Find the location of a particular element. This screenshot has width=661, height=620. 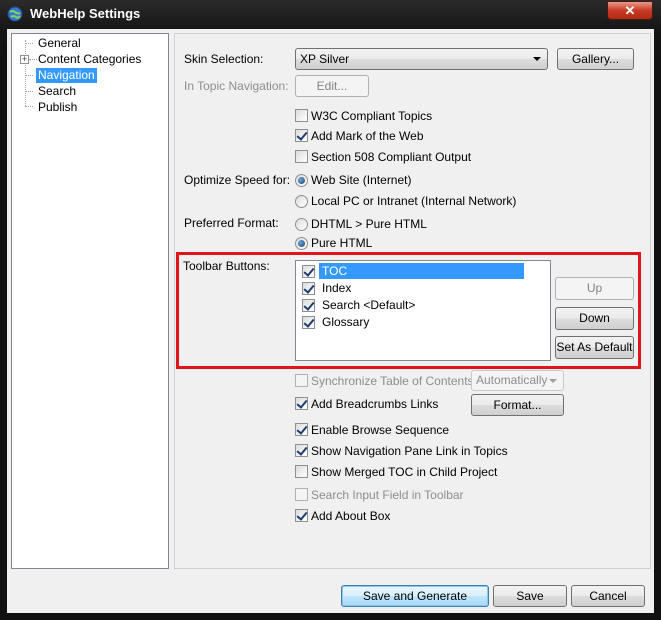

web-site-radio is located at coordinates (301, 180).